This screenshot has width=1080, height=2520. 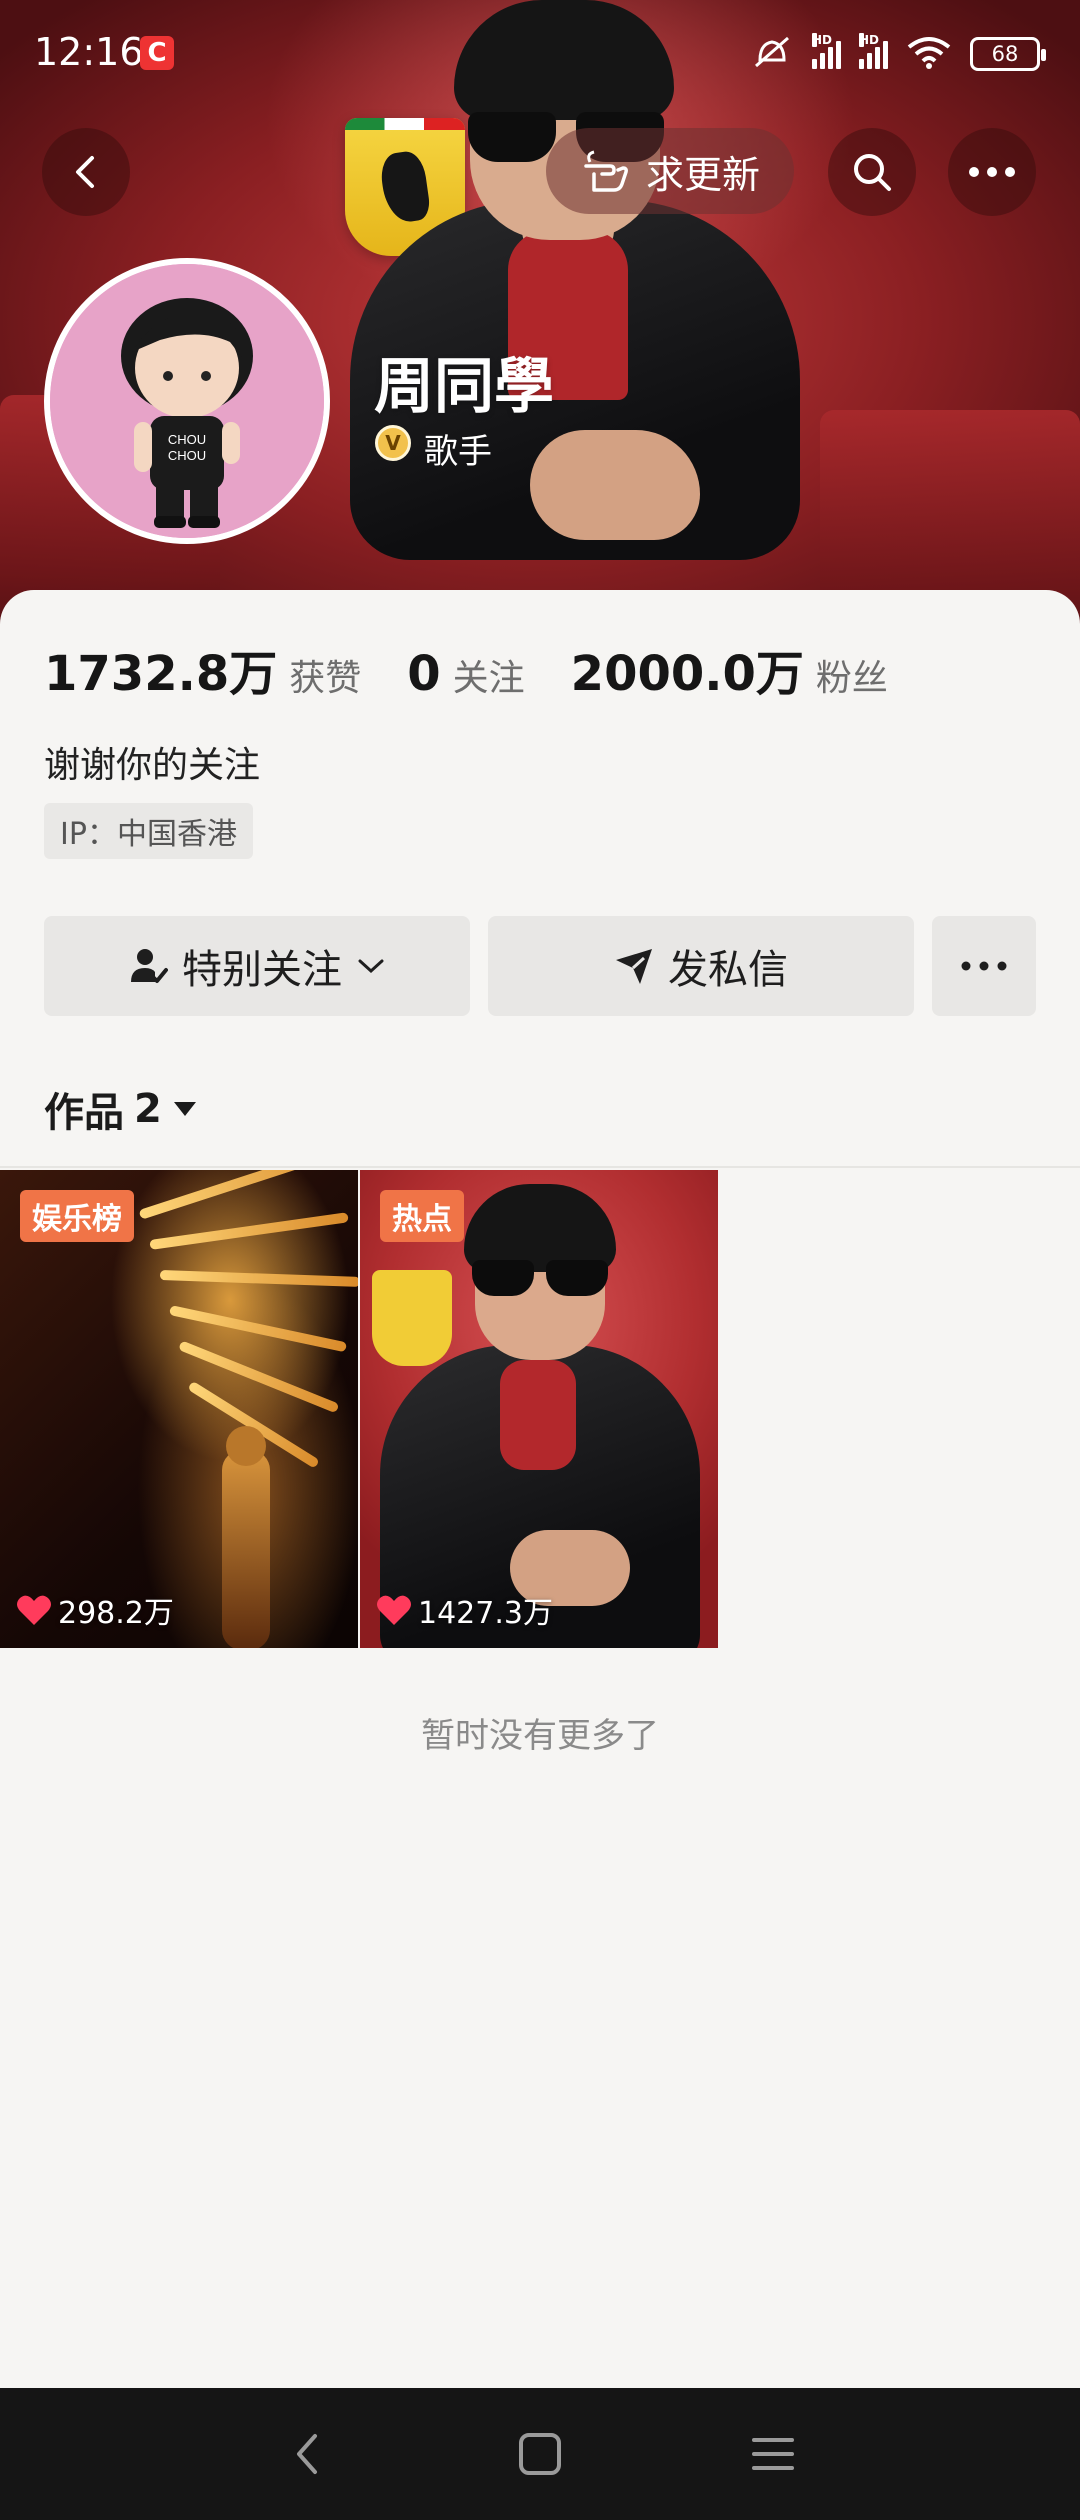 I want to click on nav-home-button, so click(x=540, y=2454).